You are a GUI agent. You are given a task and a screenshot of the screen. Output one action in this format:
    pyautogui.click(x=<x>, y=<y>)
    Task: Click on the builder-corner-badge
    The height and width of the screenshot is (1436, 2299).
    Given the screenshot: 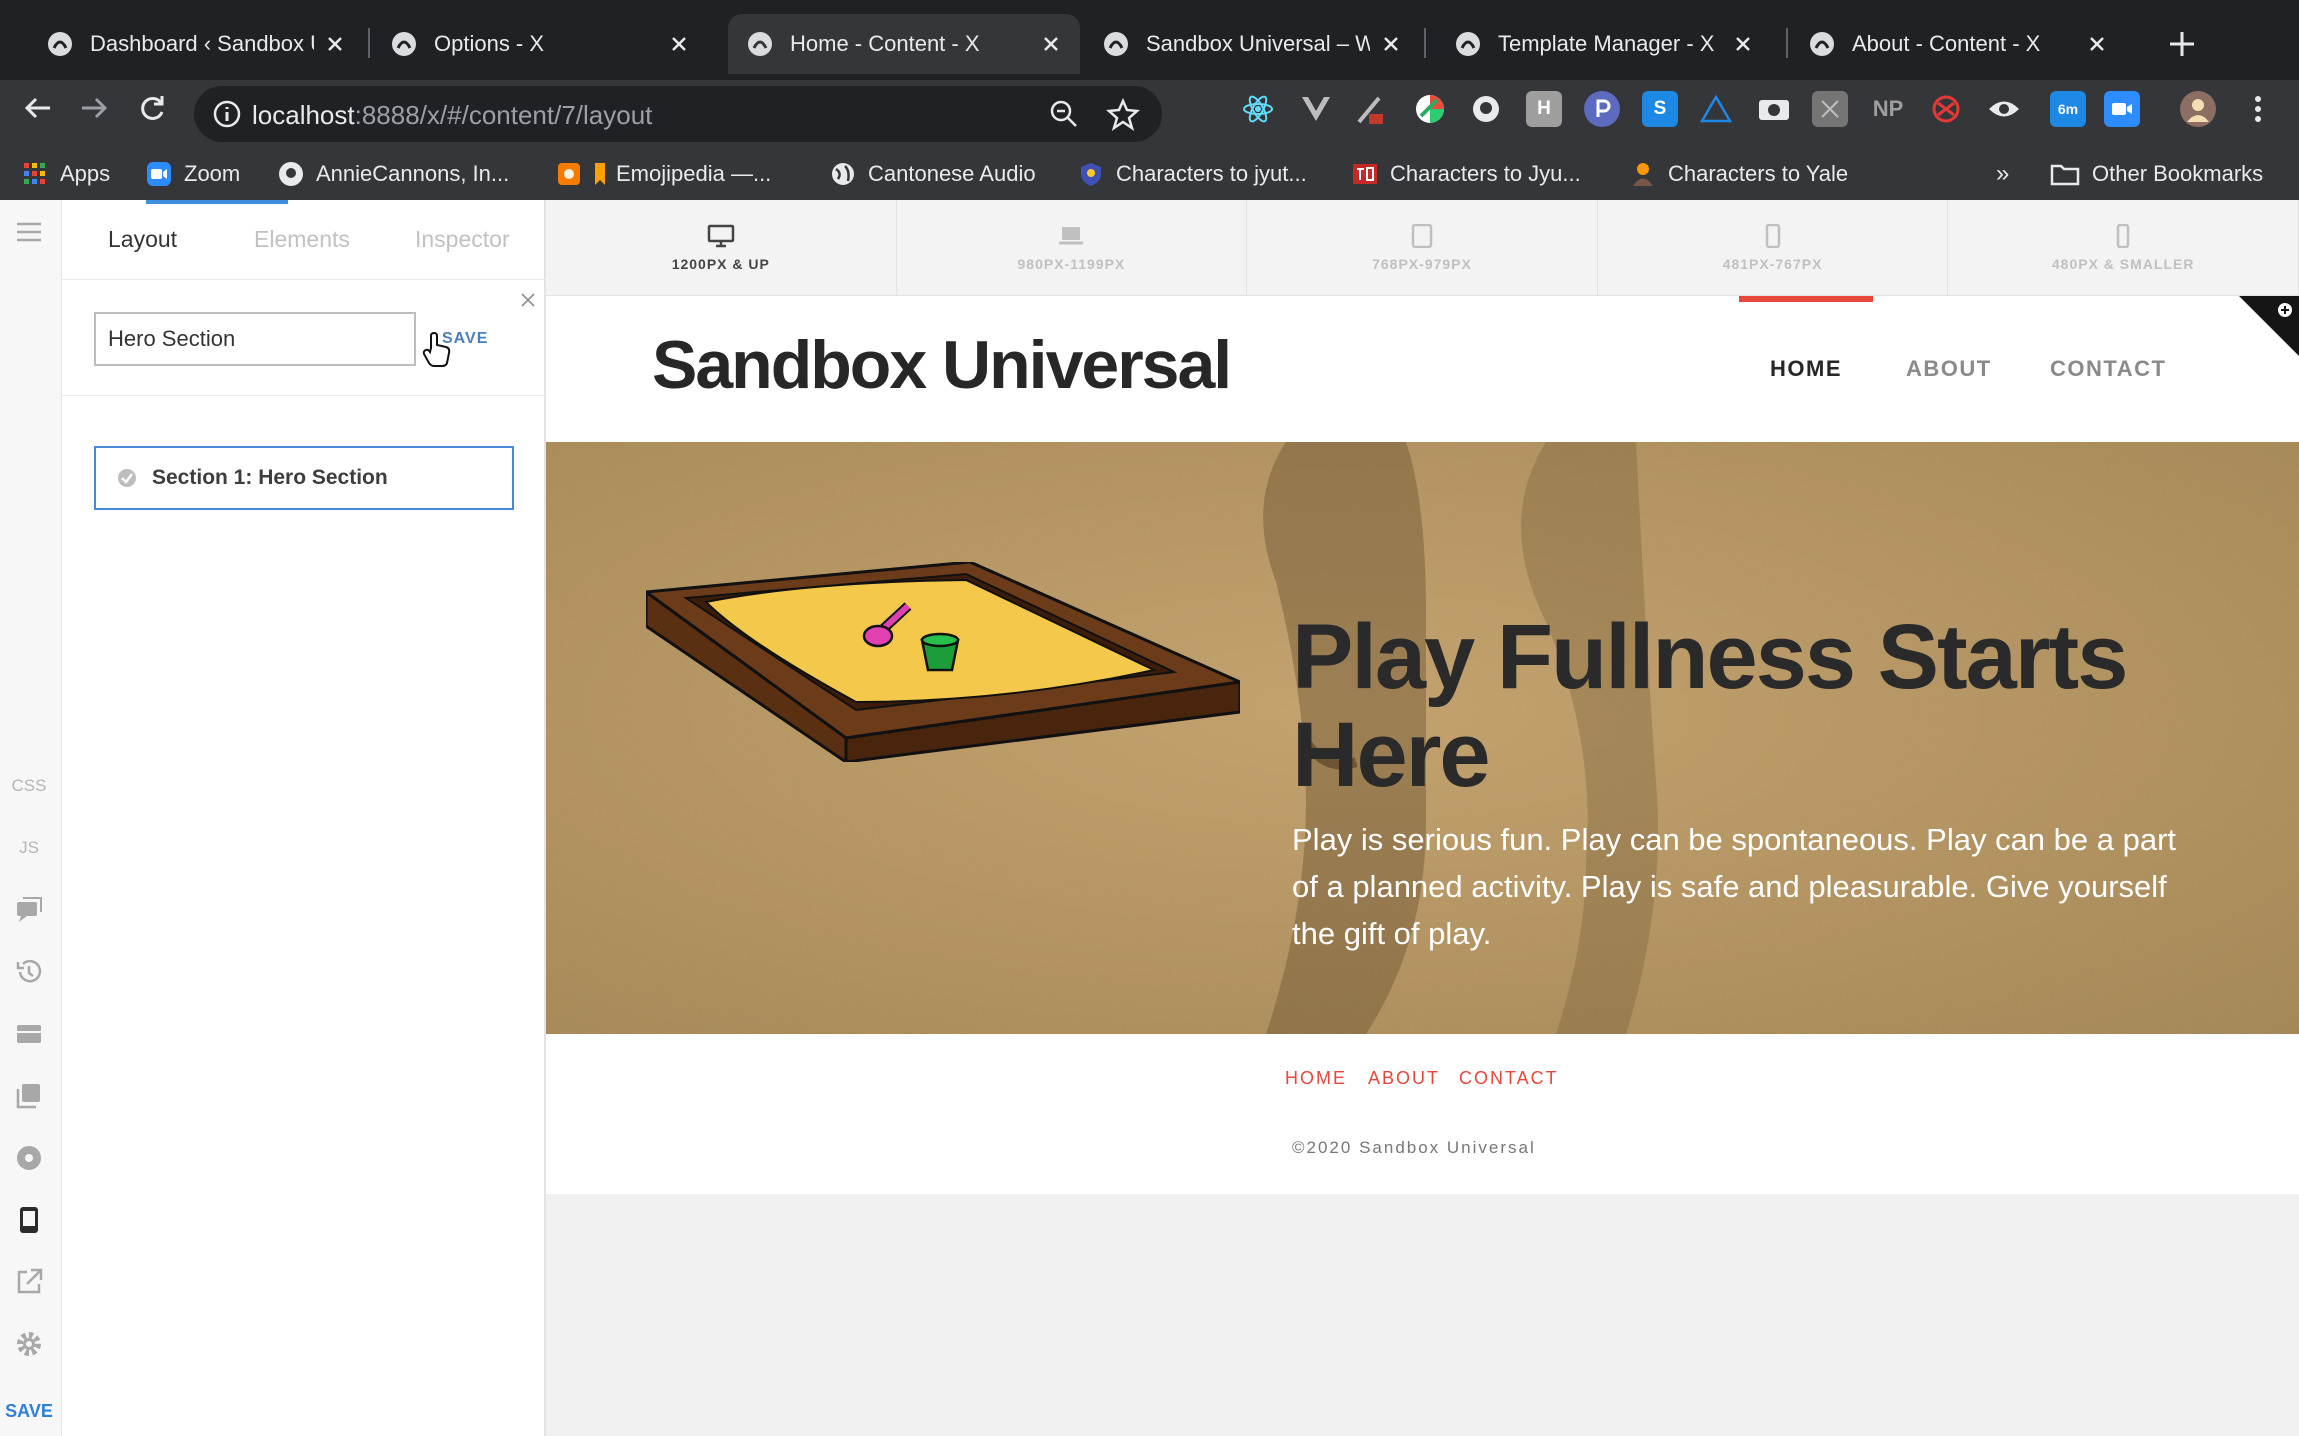 What is the action you would take?
    pyautogui.click(x=2269, y=326)
    